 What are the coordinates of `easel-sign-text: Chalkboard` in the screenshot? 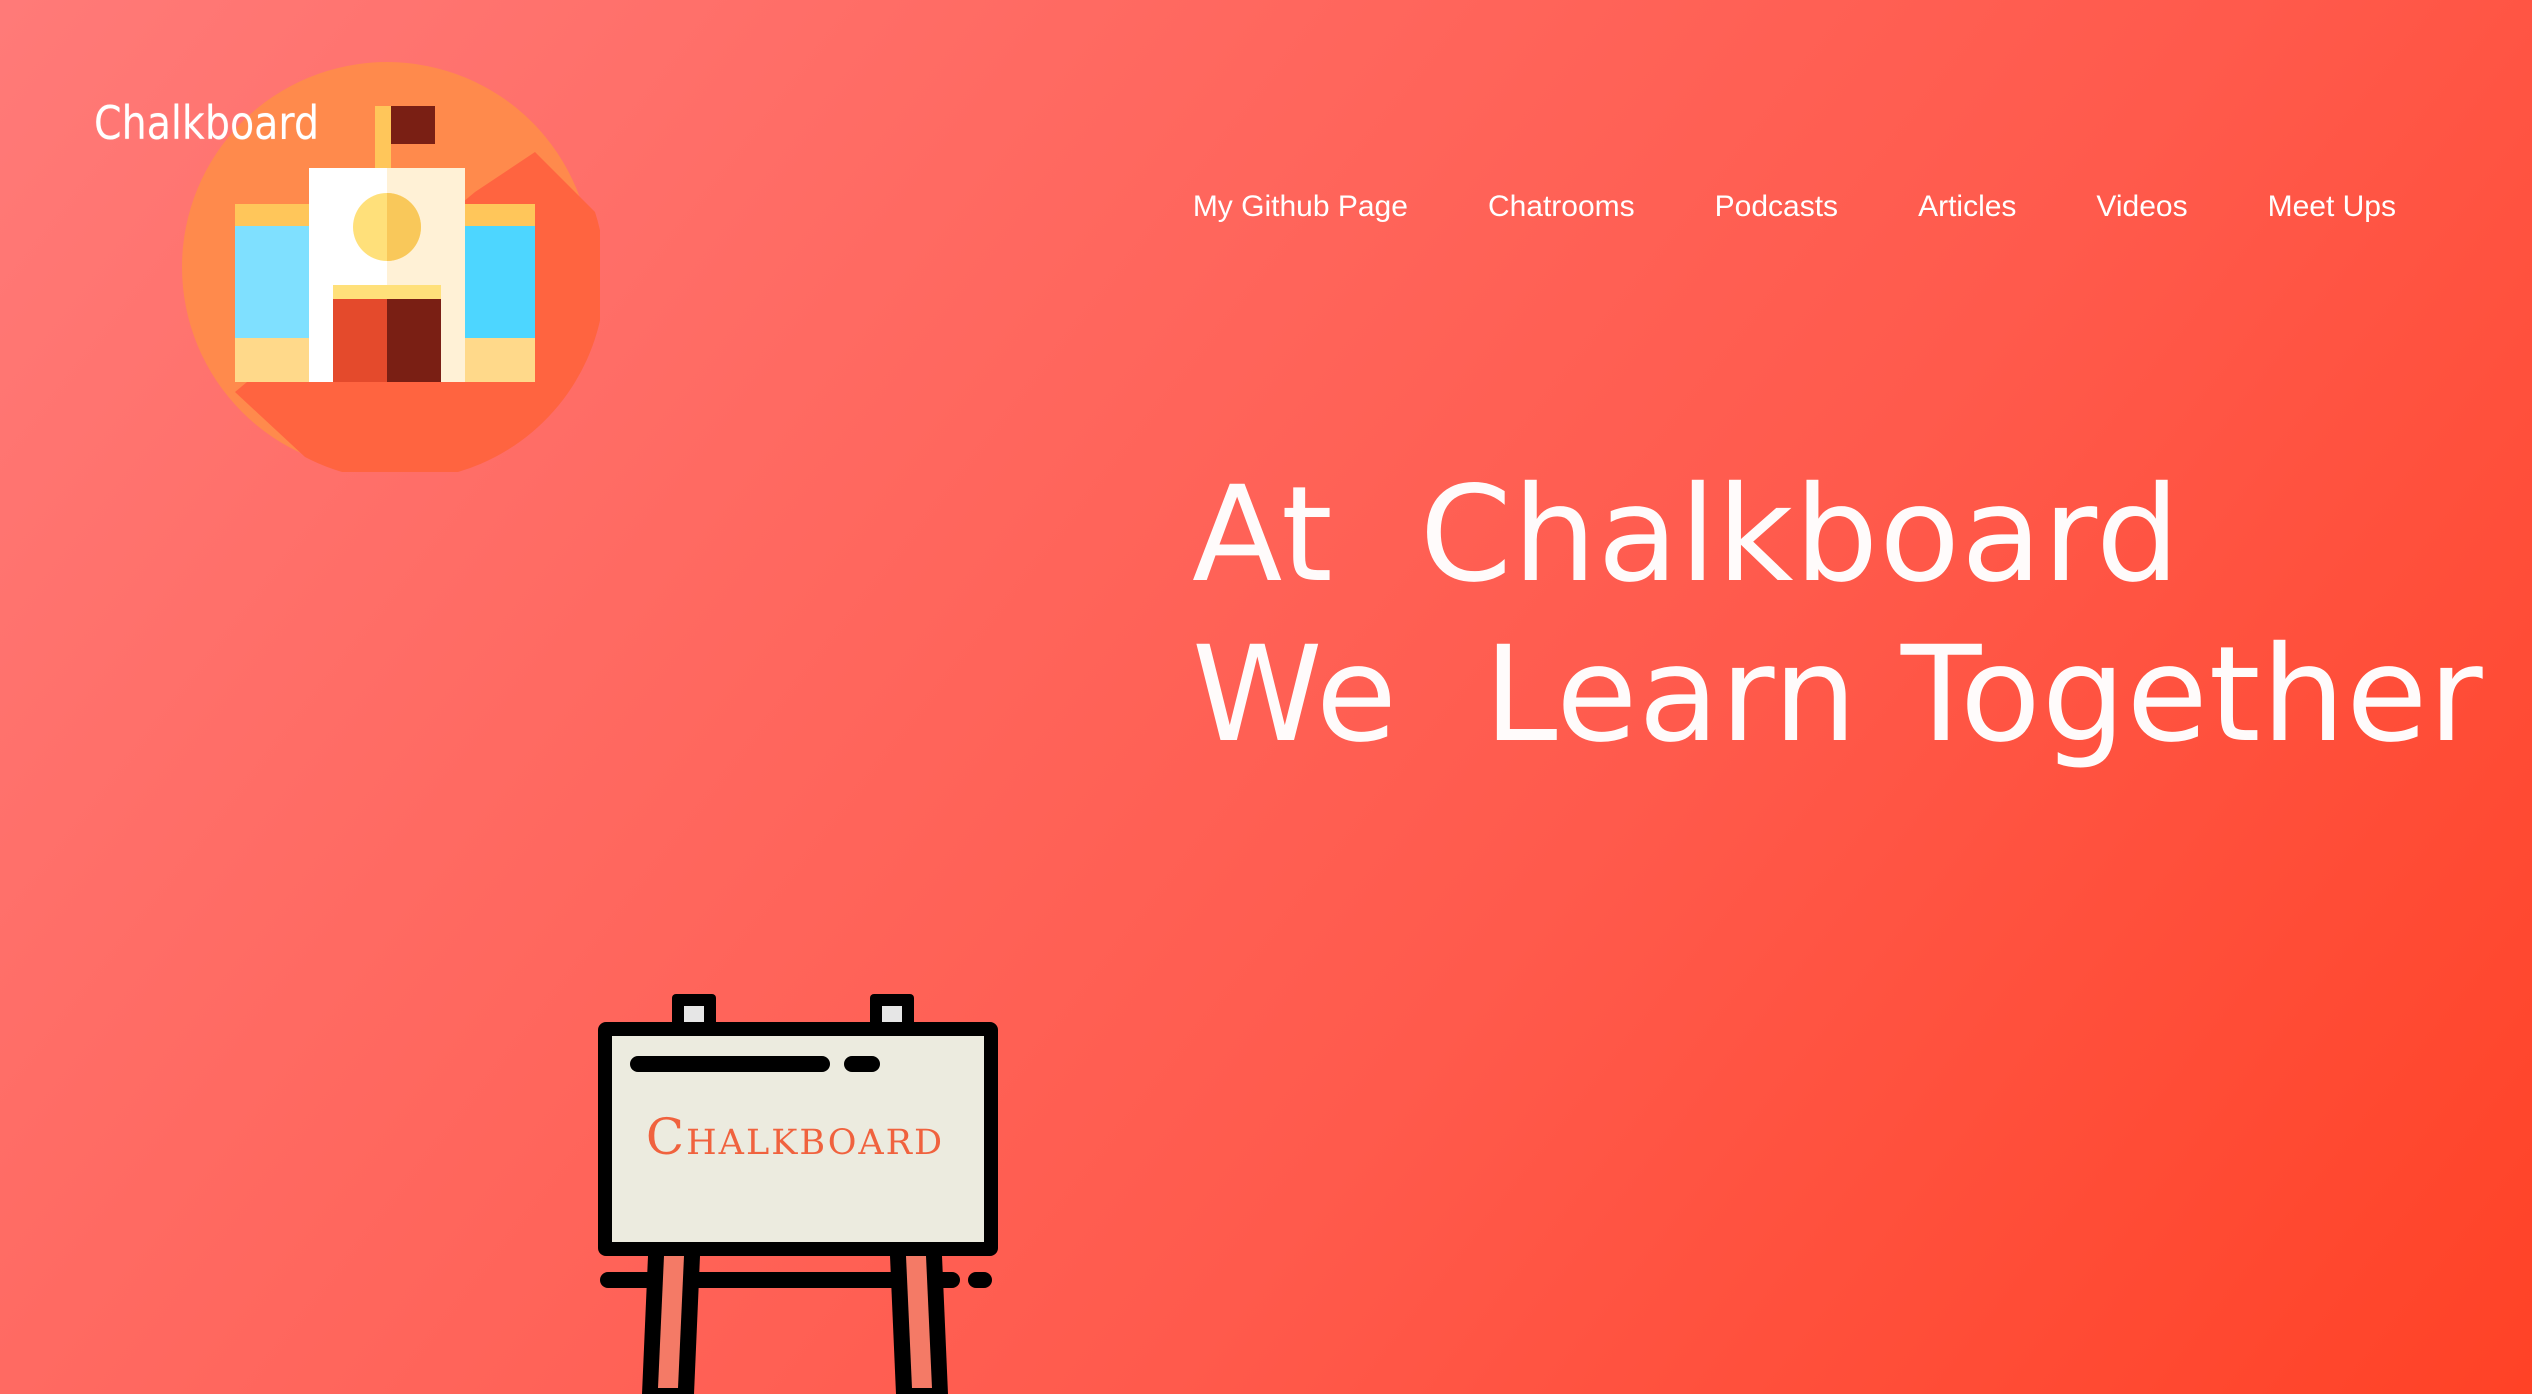 It's located at (795, 1137).